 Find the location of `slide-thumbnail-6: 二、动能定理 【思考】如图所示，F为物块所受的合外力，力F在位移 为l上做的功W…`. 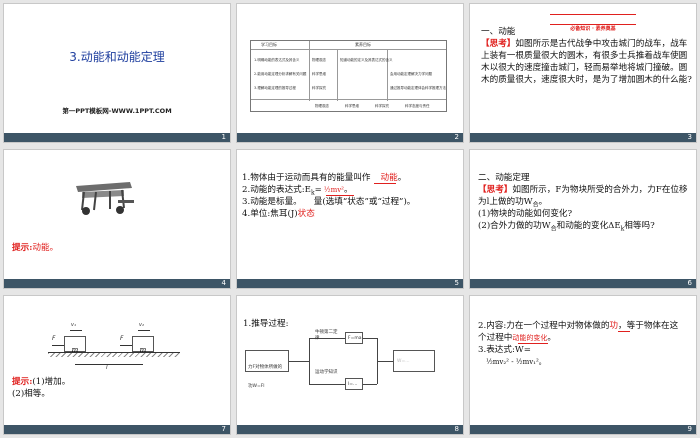

slide-thumbnail-6: 二、动能定理 【思考】如图所示，F为物块所受的合外力，力F在位移 为l上做的功W… is located at coordinates (583, 219).